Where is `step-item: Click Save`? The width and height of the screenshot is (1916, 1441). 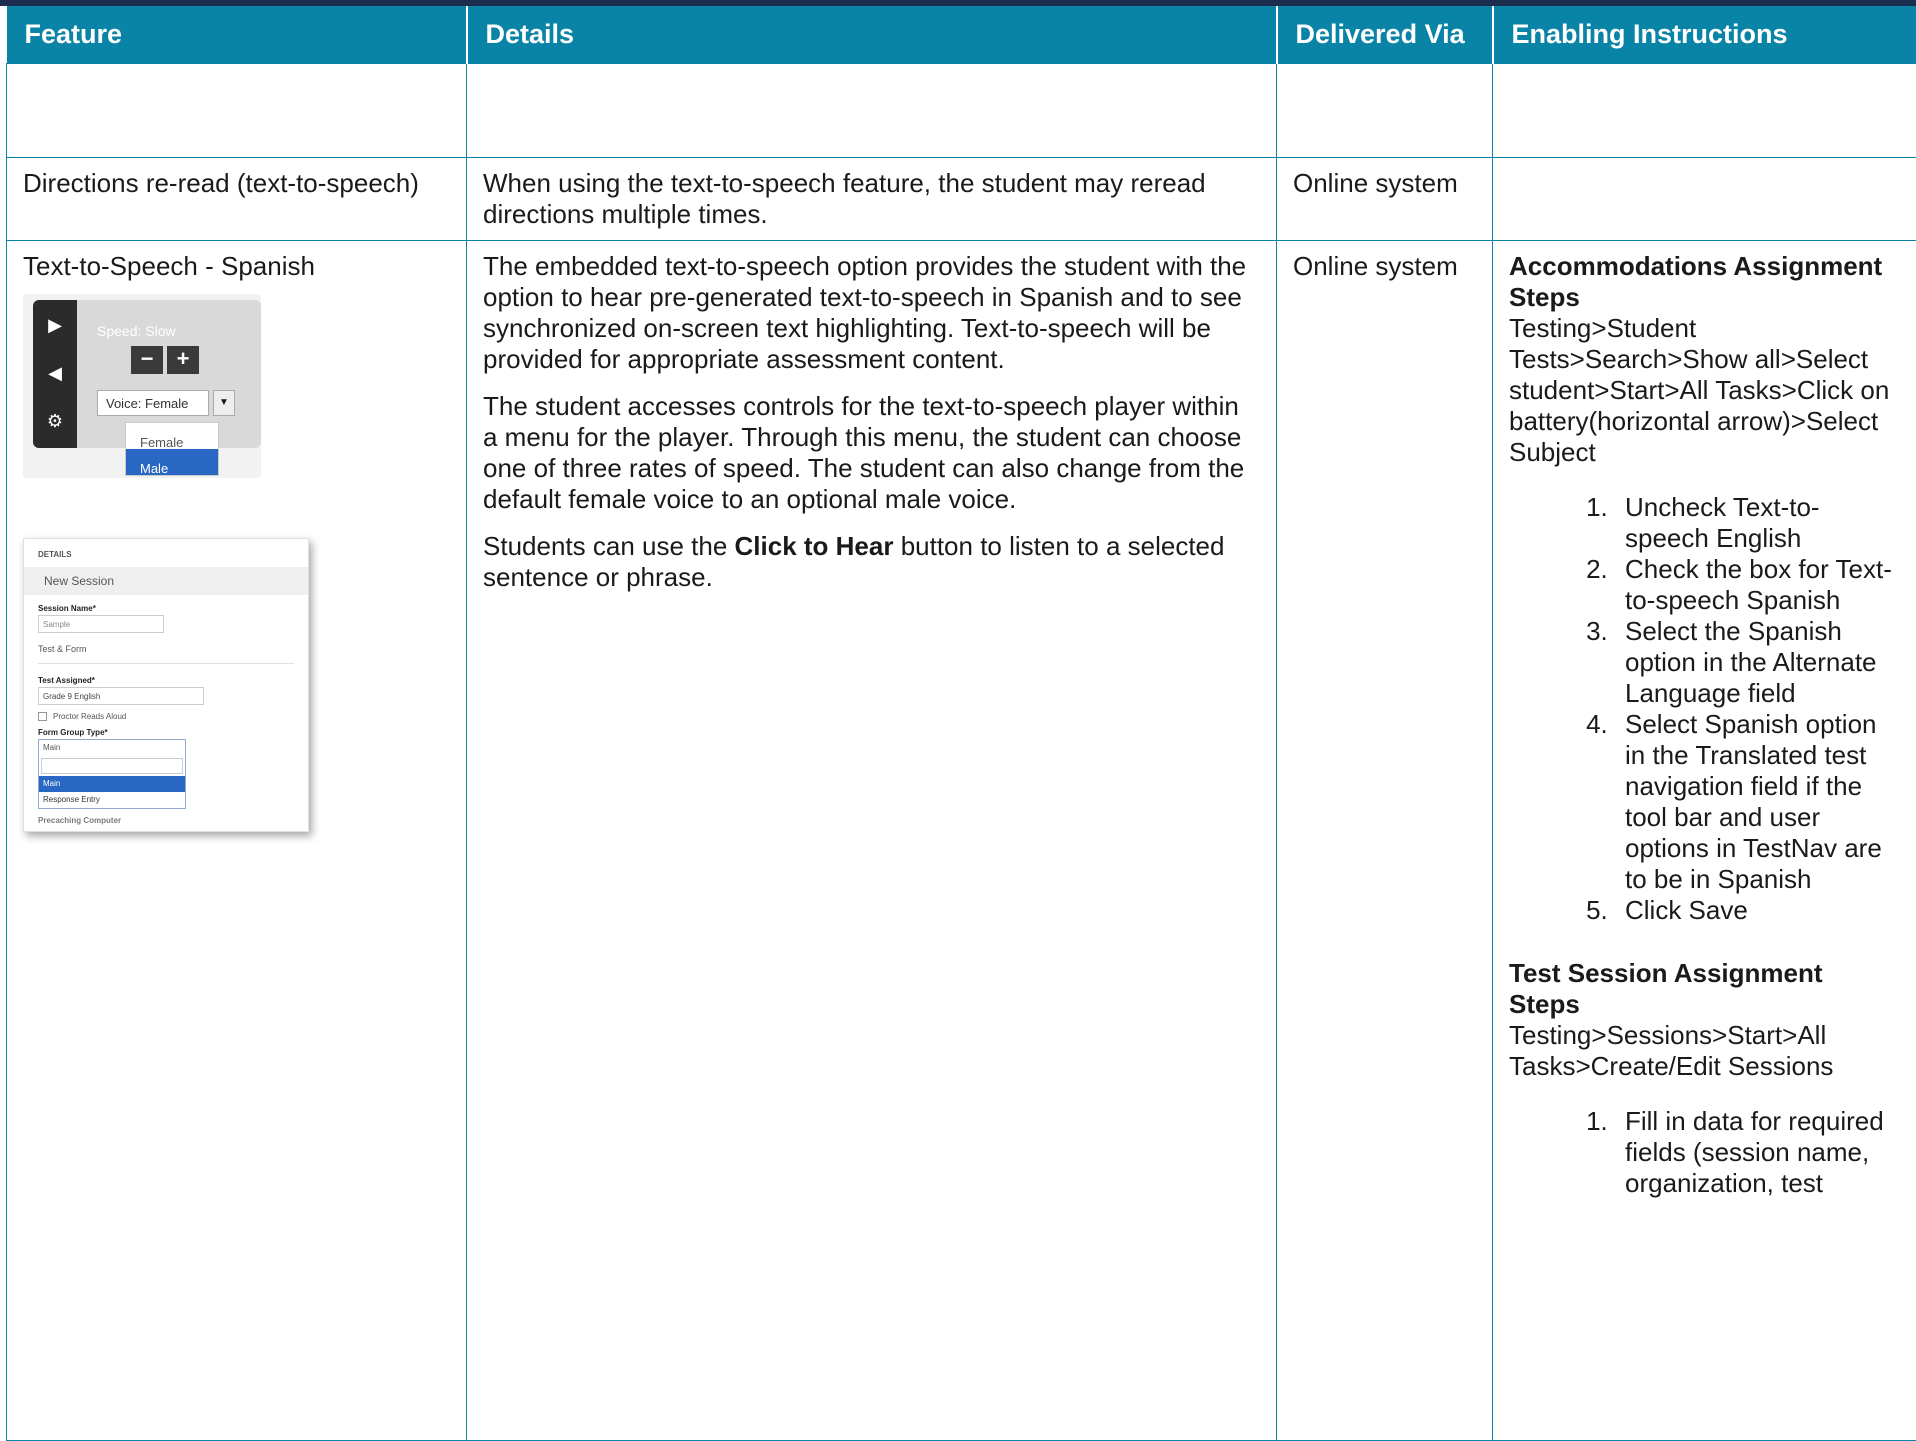
step-item: Click Save is located at coordinates (1757, 910).